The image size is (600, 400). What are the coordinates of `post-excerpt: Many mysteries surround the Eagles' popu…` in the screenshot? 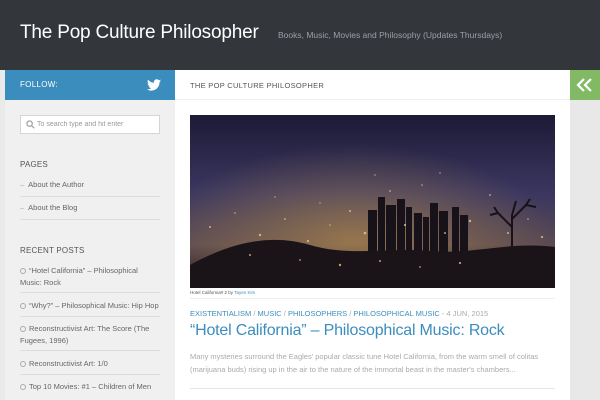 It's located at (364, 363).